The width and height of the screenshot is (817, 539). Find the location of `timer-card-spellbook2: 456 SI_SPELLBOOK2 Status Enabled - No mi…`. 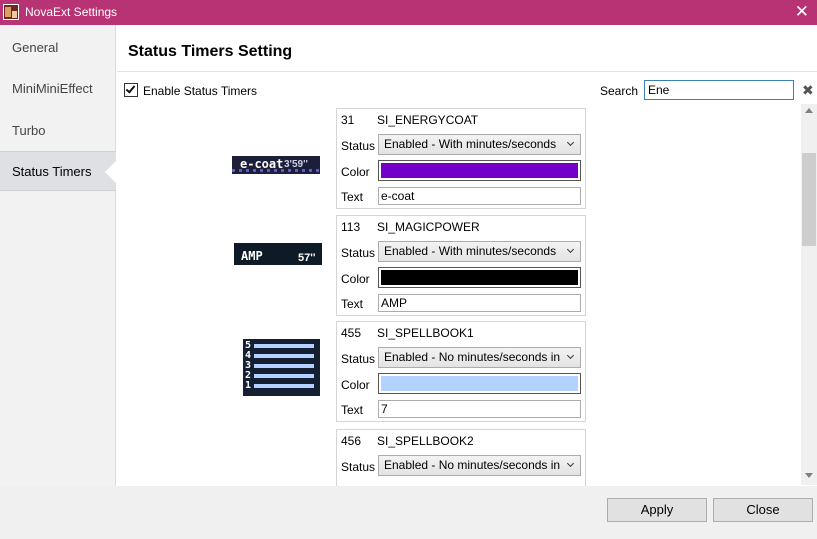

timer-card-spellbook2: 456 SI_SPELLBOOK2 Status Enabled - No mi… is located at coordinates (461, 457).